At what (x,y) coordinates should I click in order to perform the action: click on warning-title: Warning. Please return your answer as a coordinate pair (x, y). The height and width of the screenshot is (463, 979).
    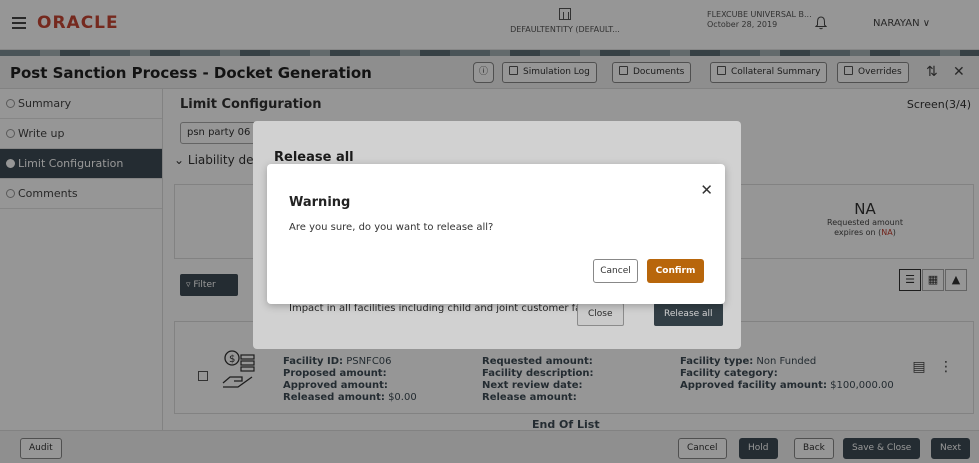
    Looking at the image, I should click on (320, 202).